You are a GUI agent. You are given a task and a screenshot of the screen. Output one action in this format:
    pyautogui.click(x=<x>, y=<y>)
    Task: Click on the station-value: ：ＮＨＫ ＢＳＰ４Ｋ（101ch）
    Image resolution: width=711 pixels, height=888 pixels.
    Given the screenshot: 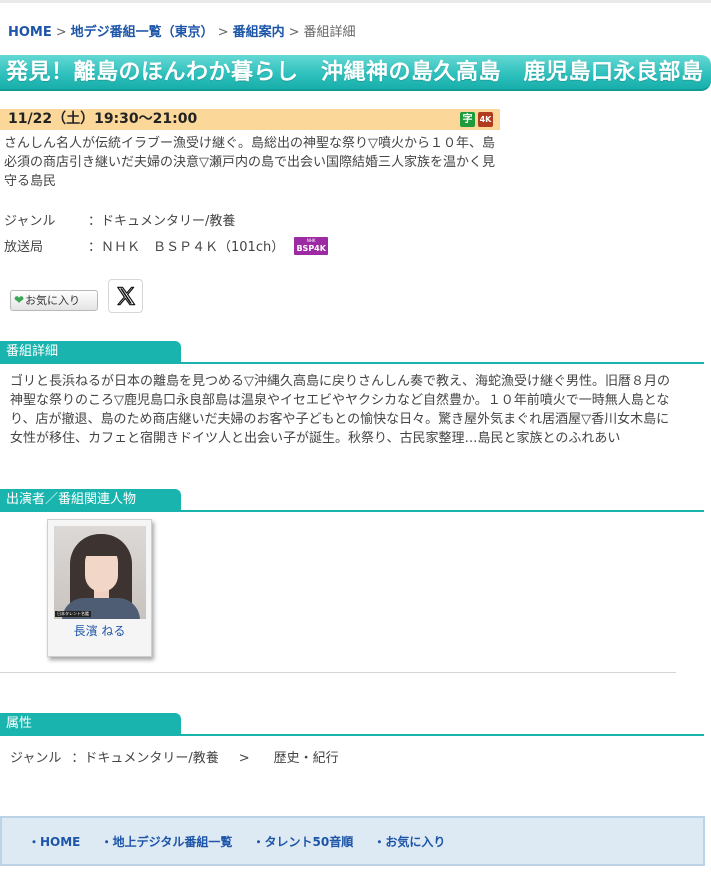 What is the action you would take?
    pyautogui.click(x=186, y=247)
    